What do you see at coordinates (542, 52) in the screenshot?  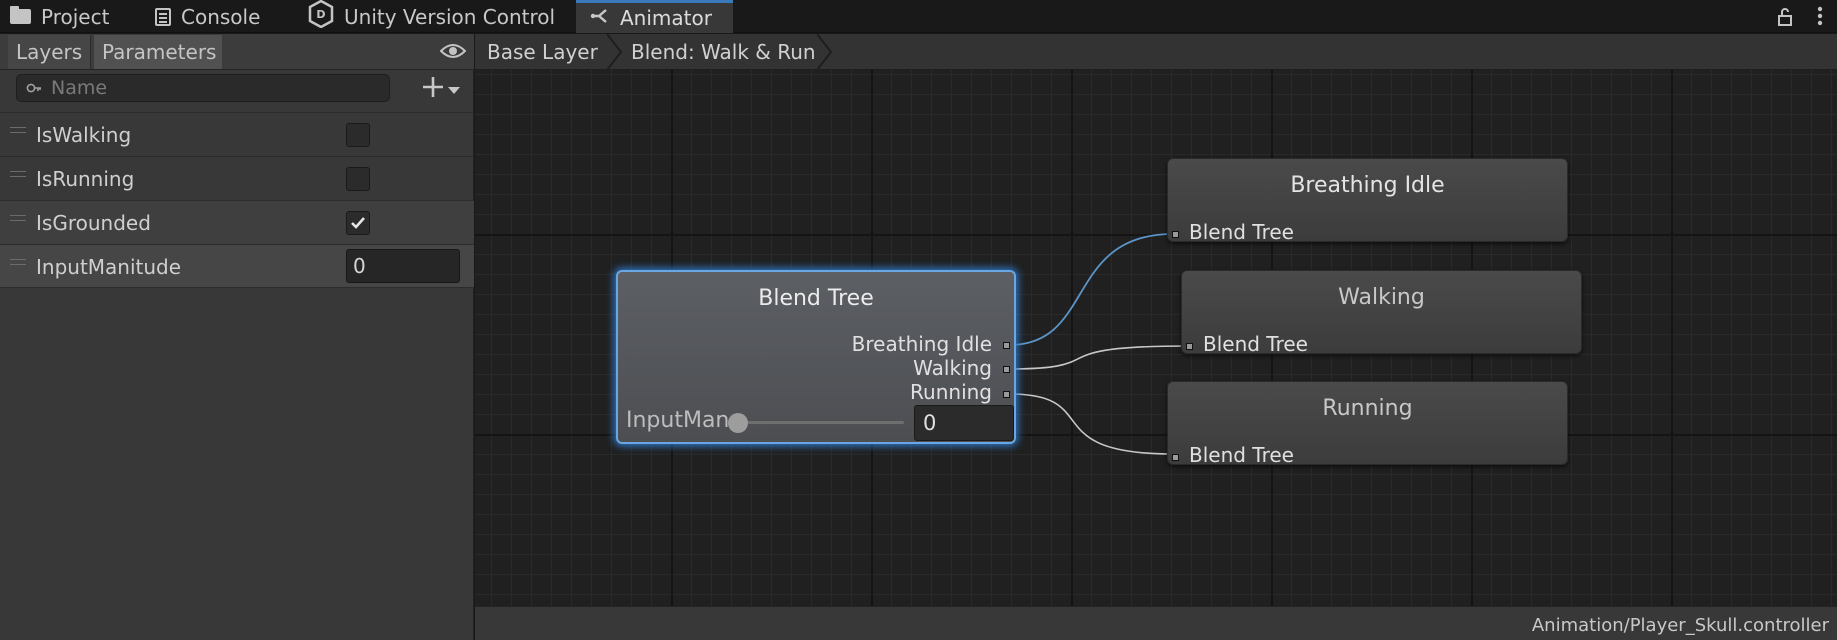 I see `breadcrumb-base-layer: Base Layer` at bounding box center [542, 52].